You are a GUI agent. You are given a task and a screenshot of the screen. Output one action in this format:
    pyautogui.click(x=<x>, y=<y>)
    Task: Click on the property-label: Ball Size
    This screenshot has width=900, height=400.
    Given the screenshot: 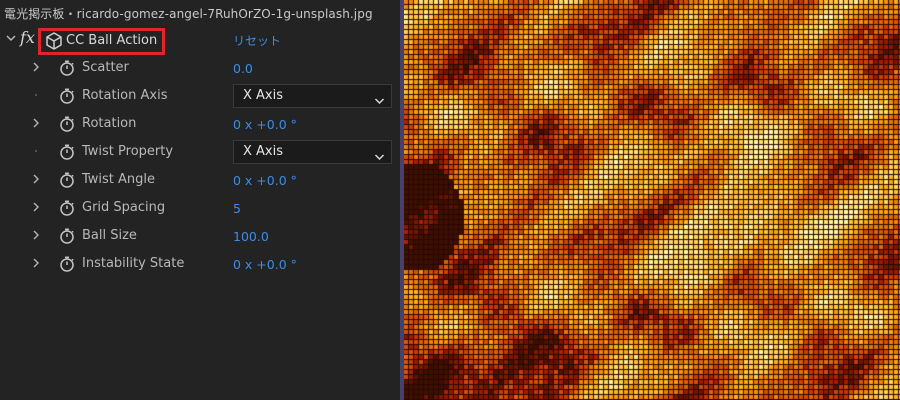 What is the action you would take?
    pyautogui.click(x=109, y=235)
    